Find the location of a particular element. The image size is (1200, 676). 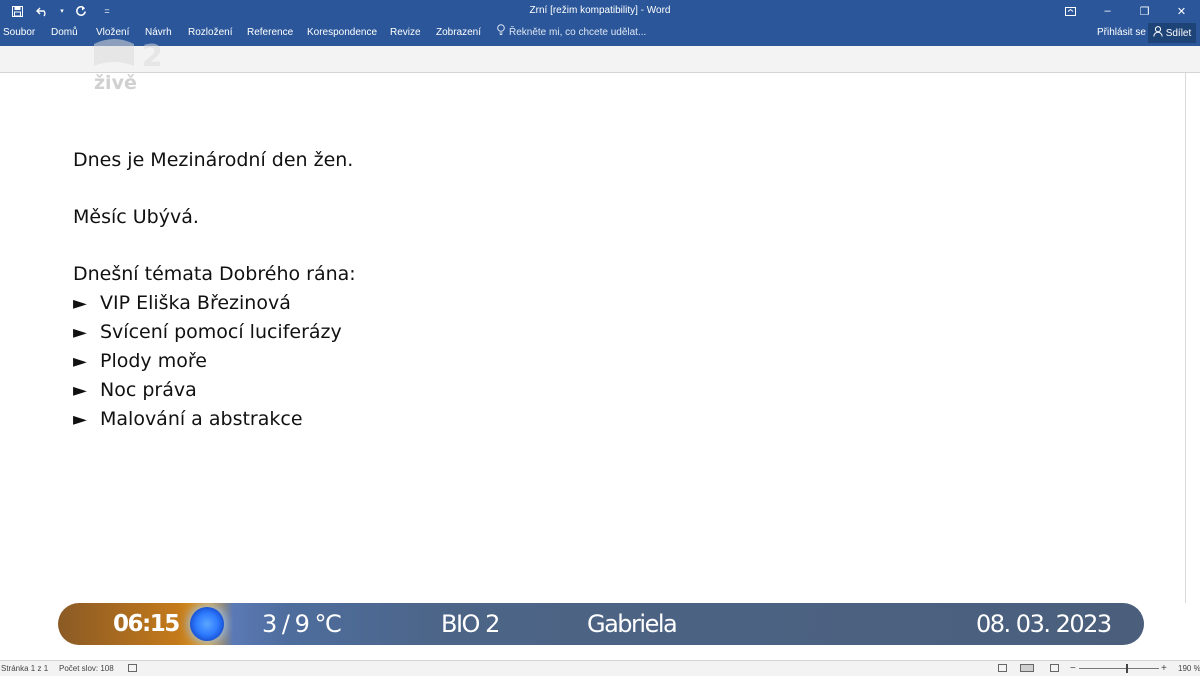

tab-layout: Rozložení is located at coordinates (210, 33).